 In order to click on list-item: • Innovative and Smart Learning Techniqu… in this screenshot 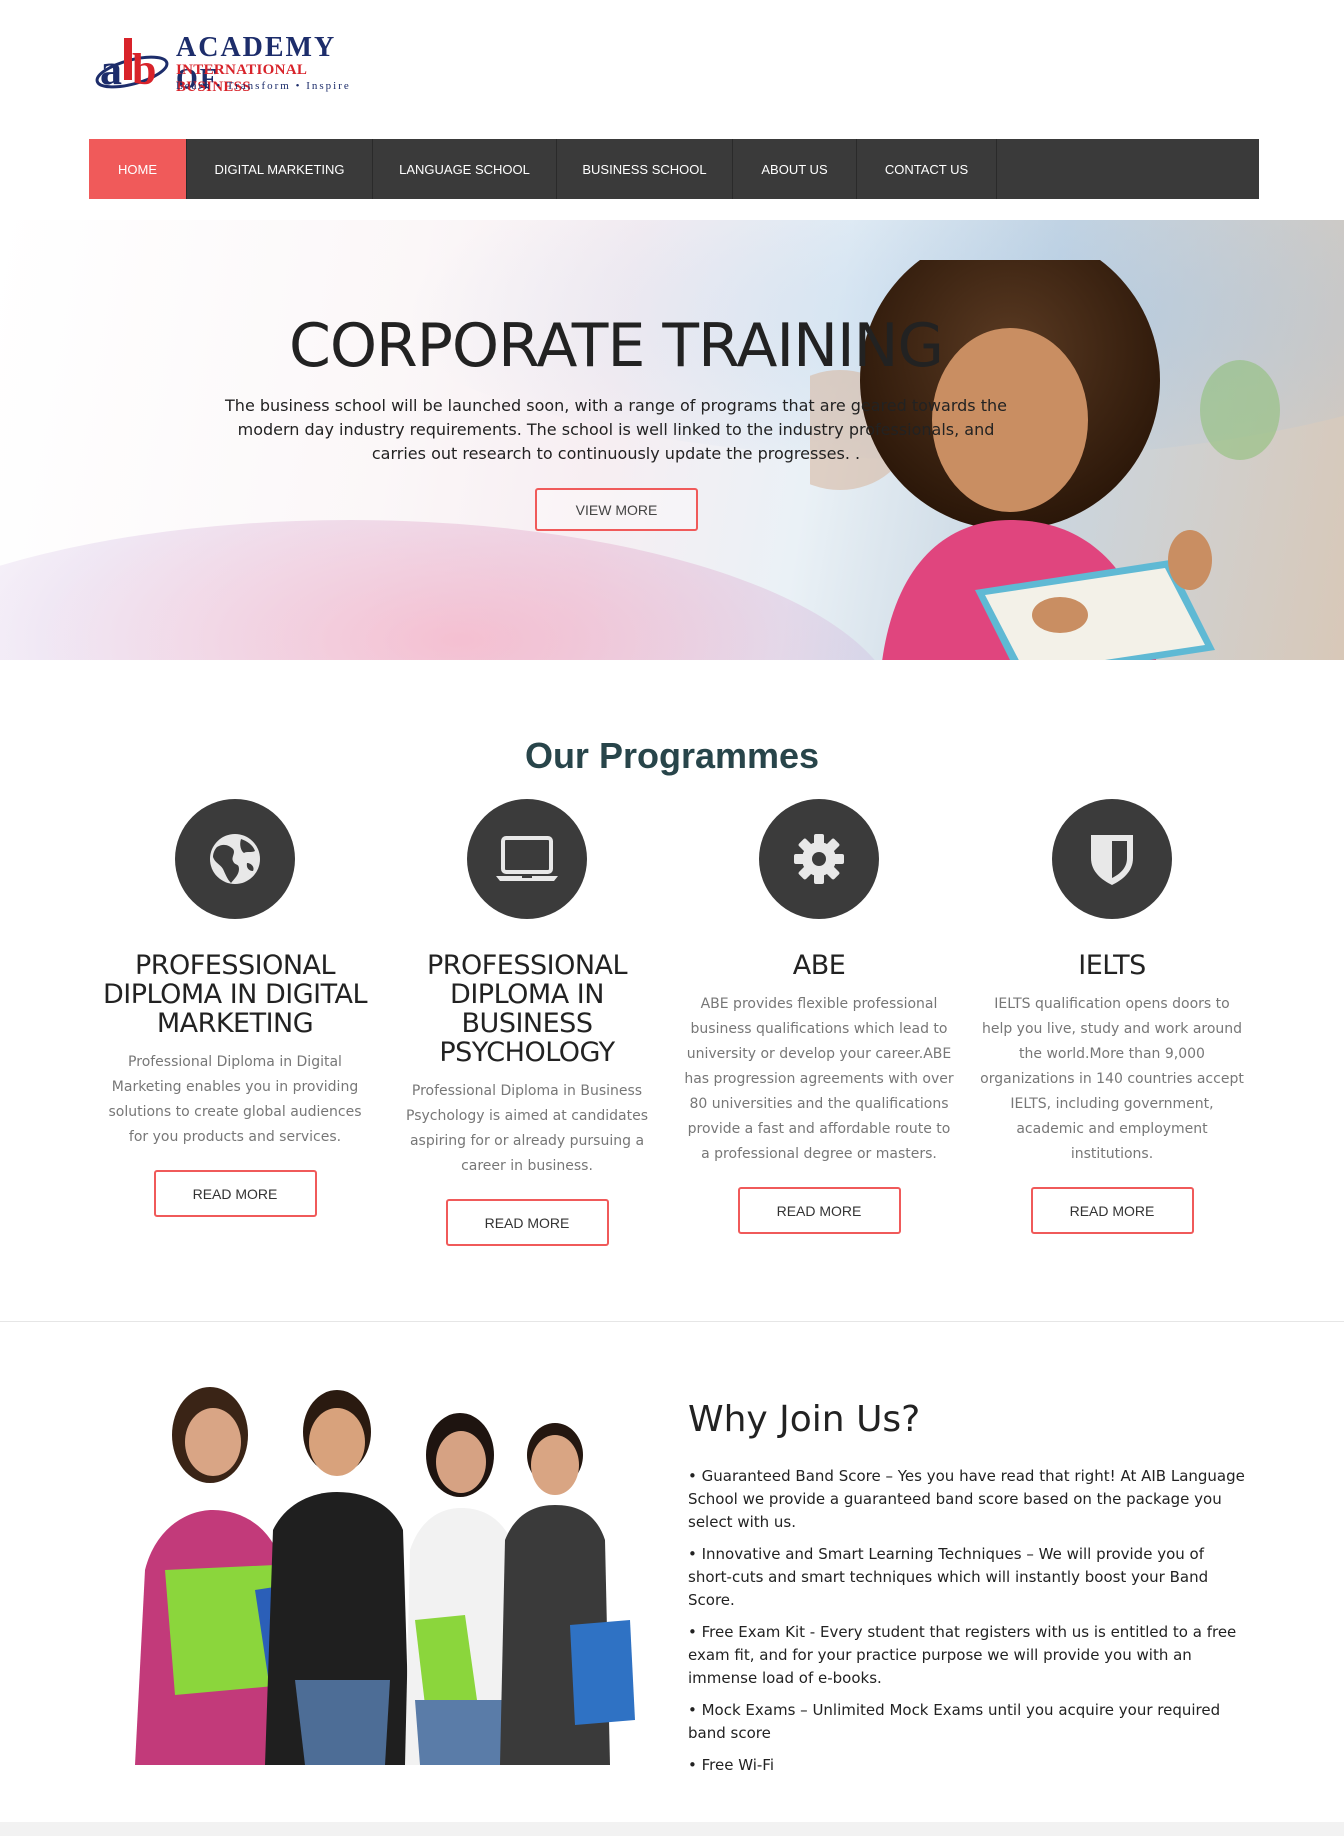, I will do `click(948, 1577)`.